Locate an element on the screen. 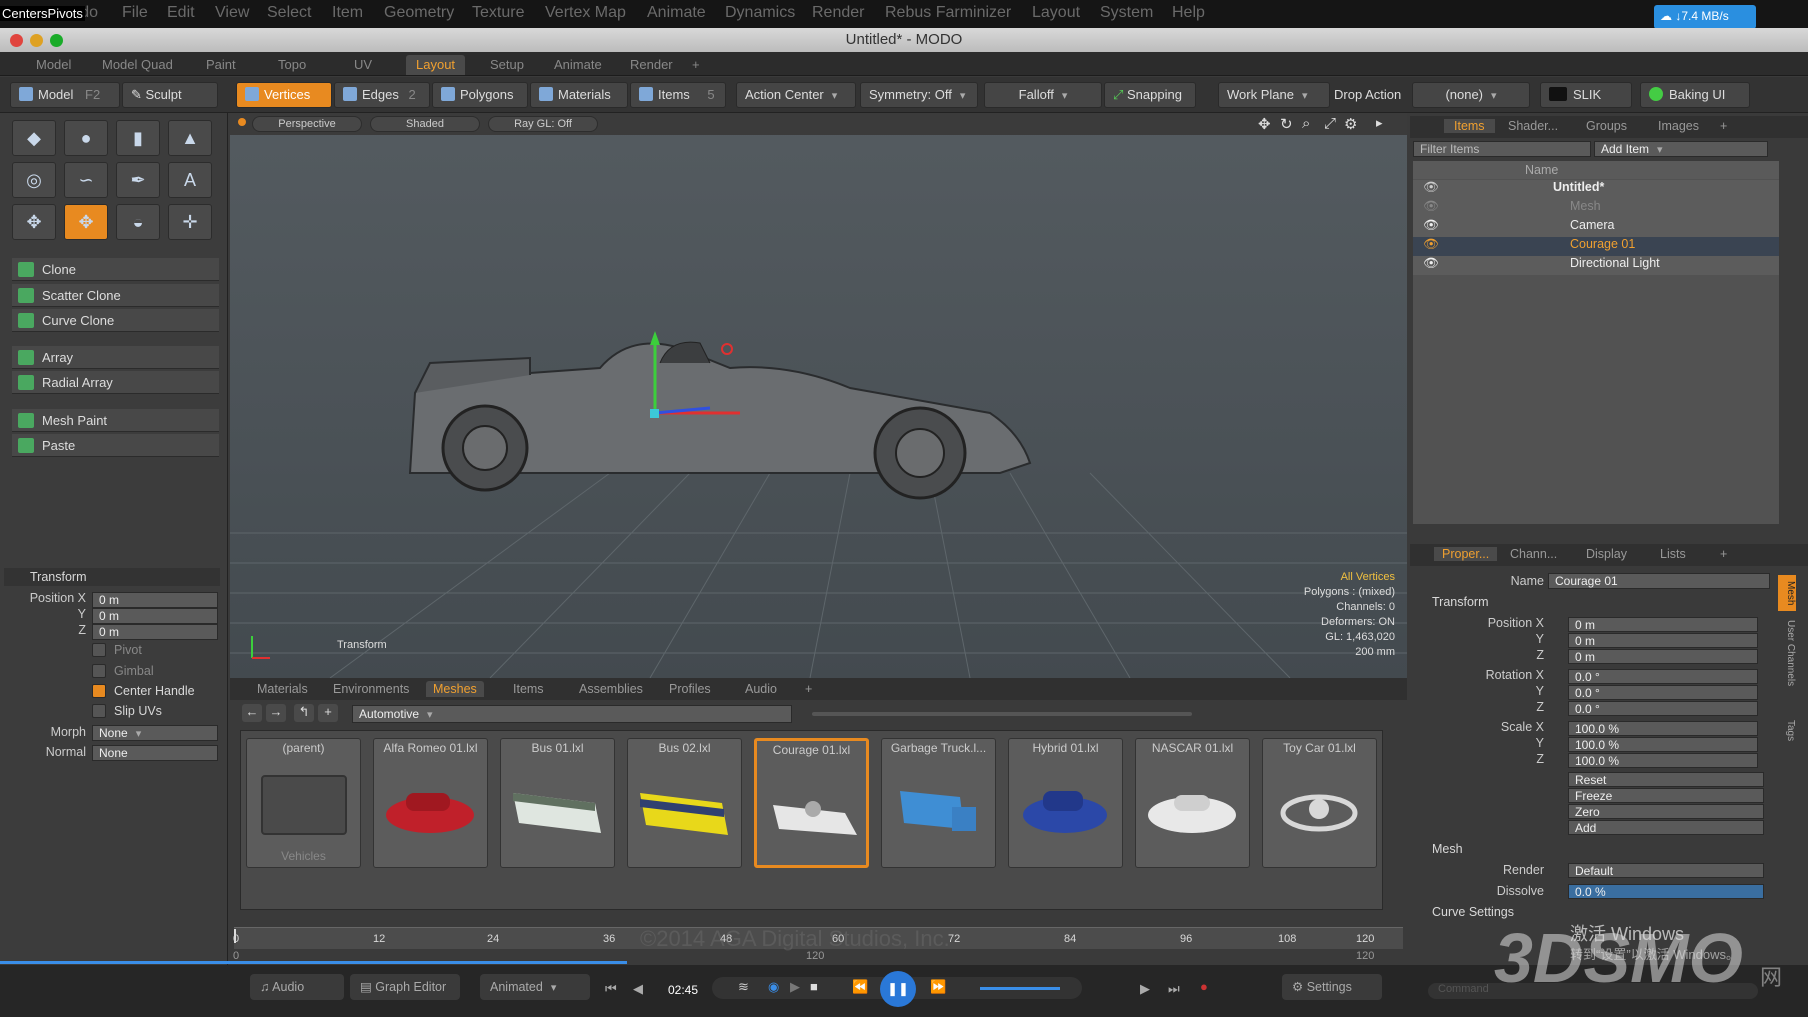 The width and height of the screenshot is (1808, 1017). tab-environments: Environments is located at coordinates (371, 689).